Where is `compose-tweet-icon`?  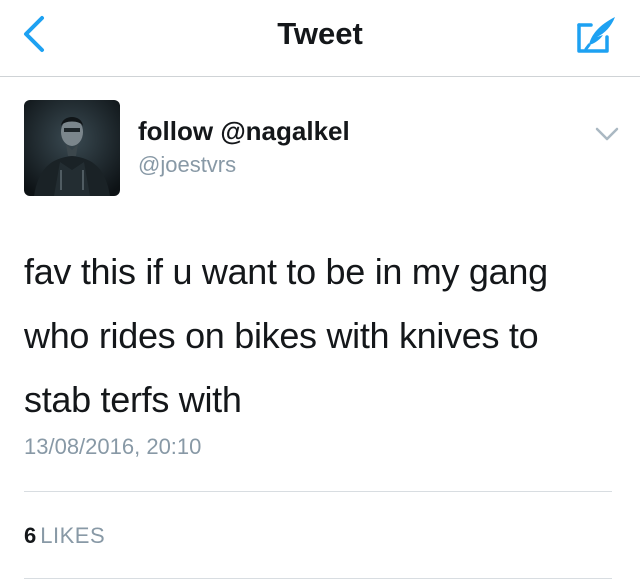
compose-tweet-icon is located at coordinates (596, 35).